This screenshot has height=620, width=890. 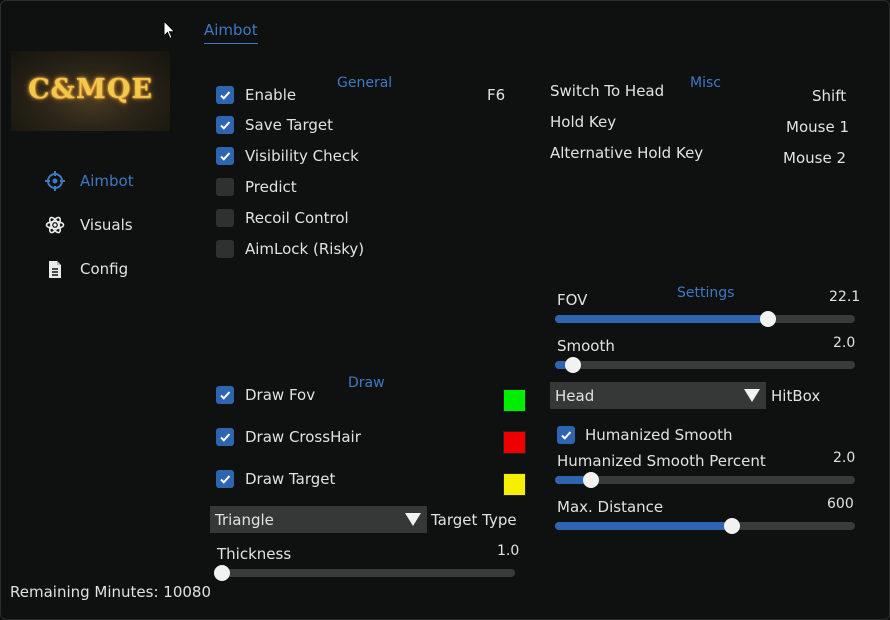 What do you see at coordinates (586, 346) in the screenshot?
I see `smooth-label: Smooth` at bounding box center [586, 346].